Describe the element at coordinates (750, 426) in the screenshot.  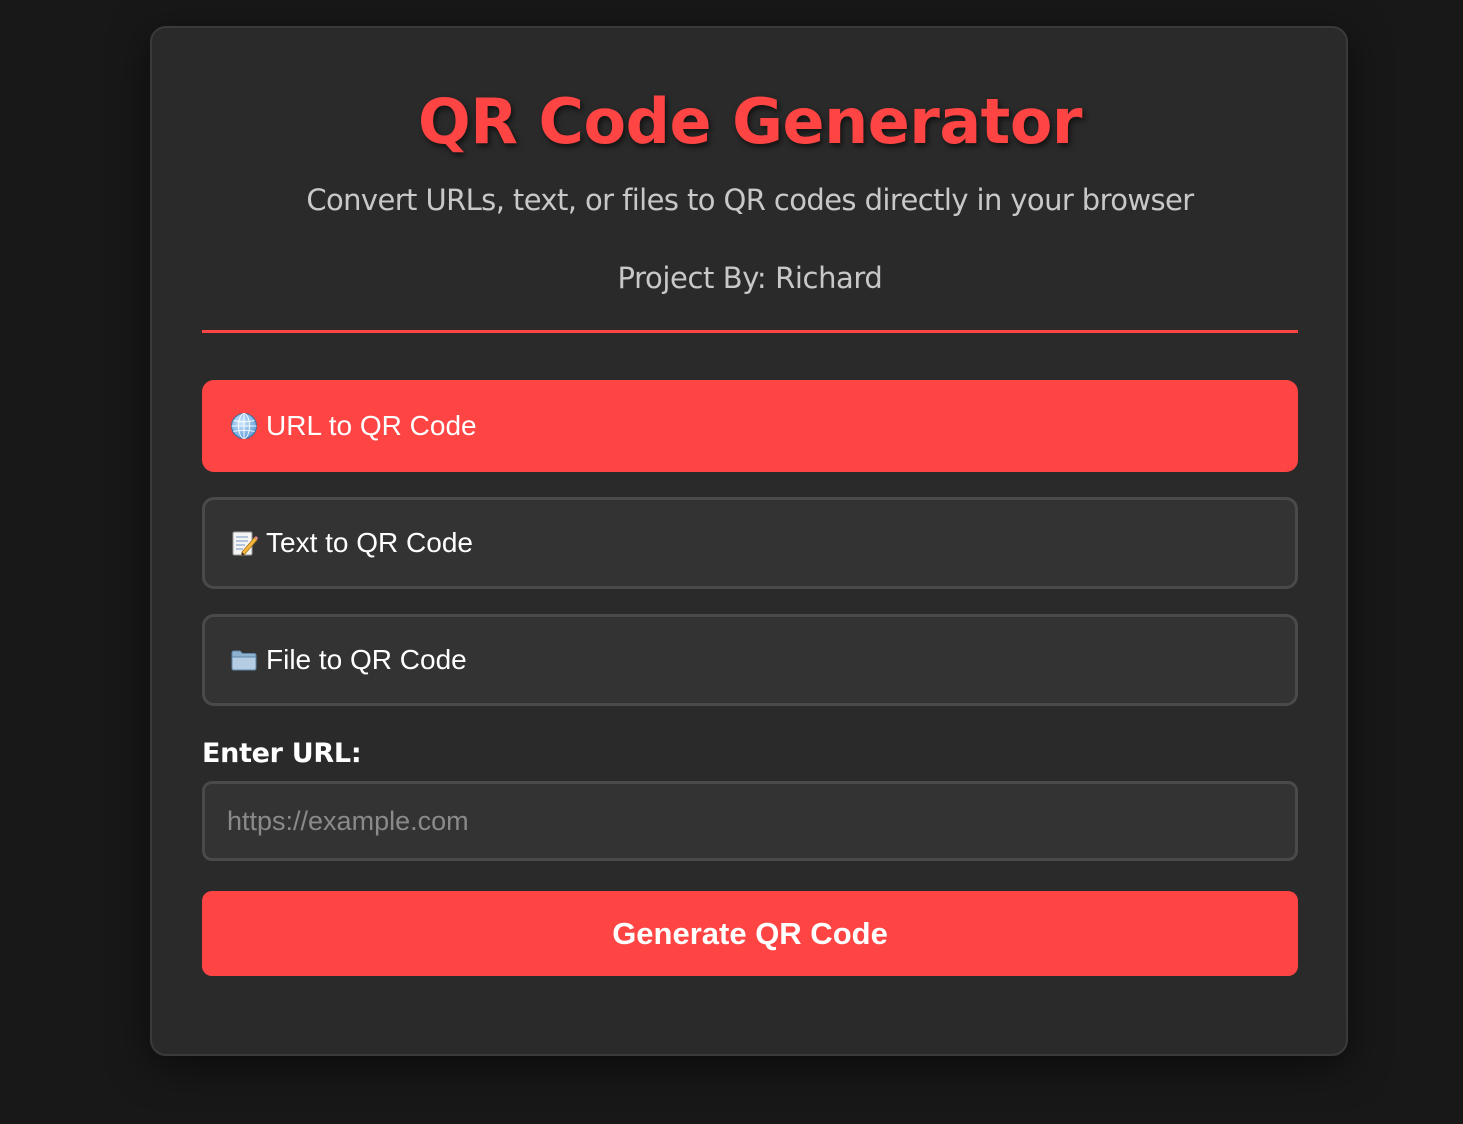
I see `url-mode-button: URL to QR Code` at that location.